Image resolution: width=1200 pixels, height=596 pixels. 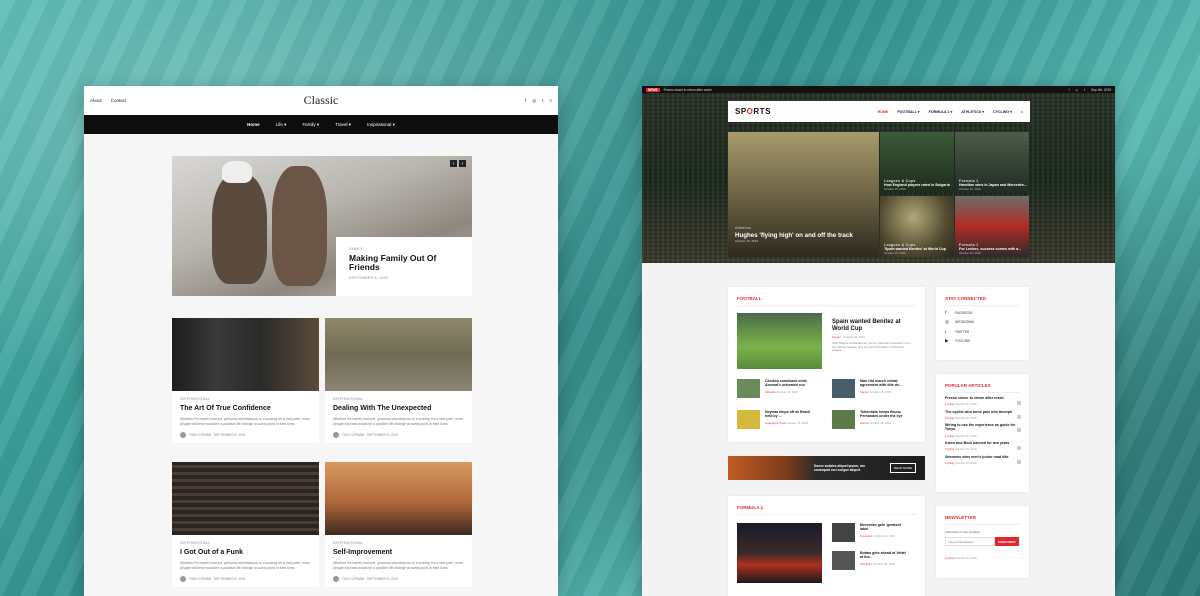 I want to click on formula-lead-image, so click(x=779, y=553).